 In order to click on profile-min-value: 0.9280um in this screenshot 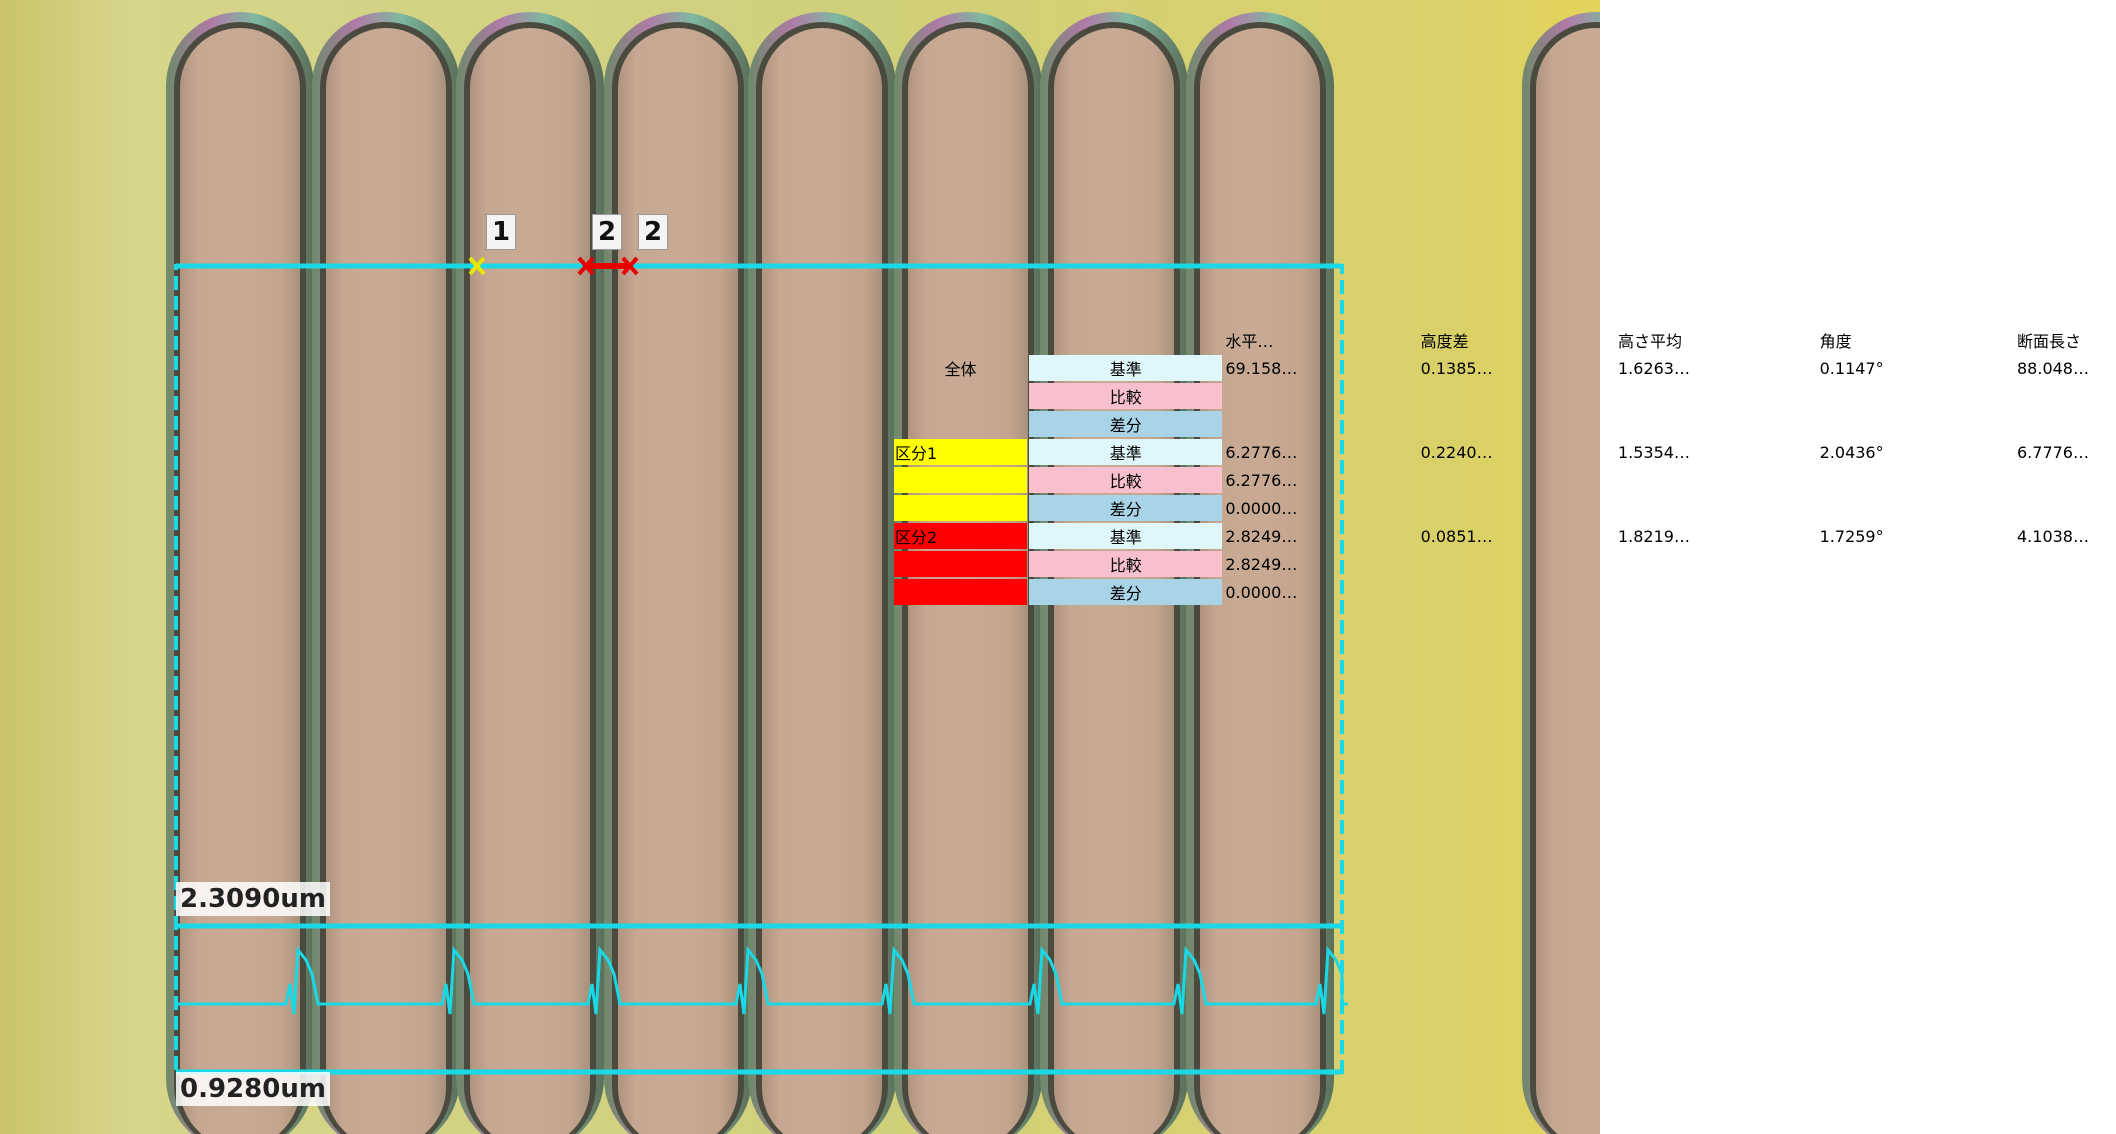, I will do `click(253, 1089)`.